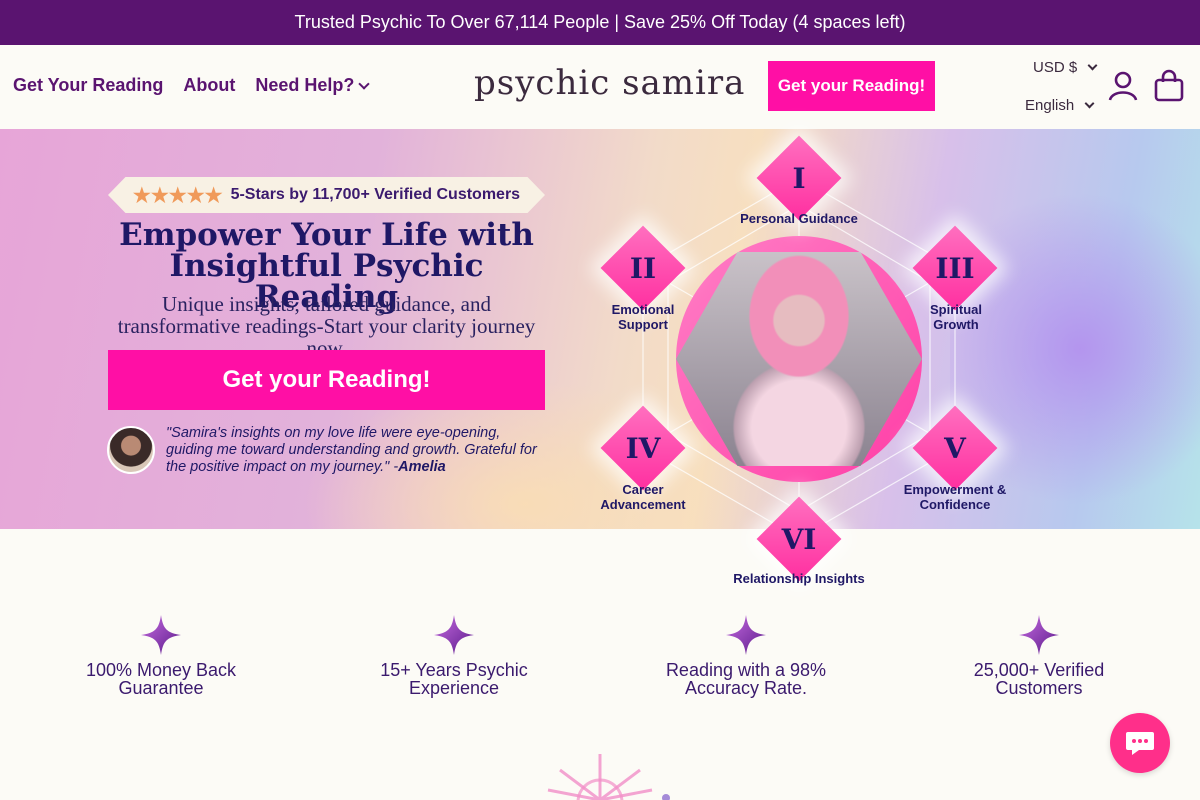  What do you see at coordinates (454, 679) in the screenshot?
I see `feature-text: 15+ Years Psychic Experience` at bounding box center [454, 679].